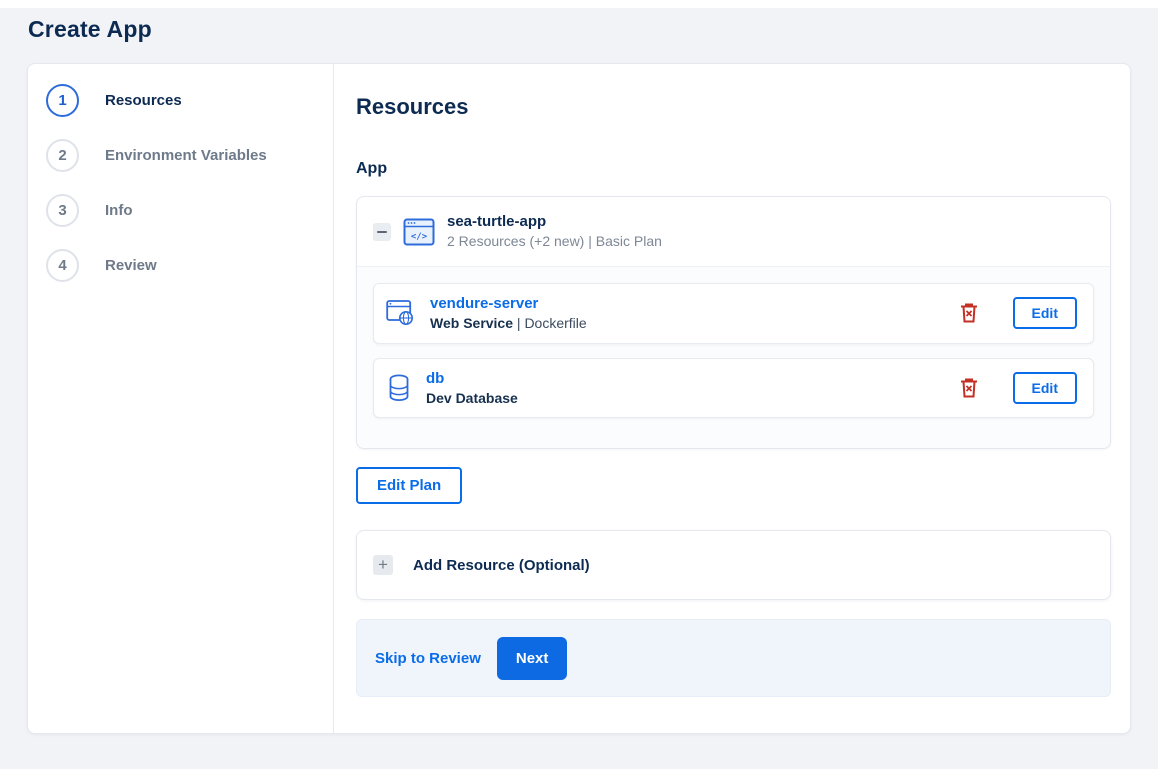 The width and height of the screenshot is (1158, 769). What do you see at coordinates (554, 241) in the screenshot?
I see `app-summary: 2 Resources (+2 new) | Basic Plan` at bounding box center [554, 241].